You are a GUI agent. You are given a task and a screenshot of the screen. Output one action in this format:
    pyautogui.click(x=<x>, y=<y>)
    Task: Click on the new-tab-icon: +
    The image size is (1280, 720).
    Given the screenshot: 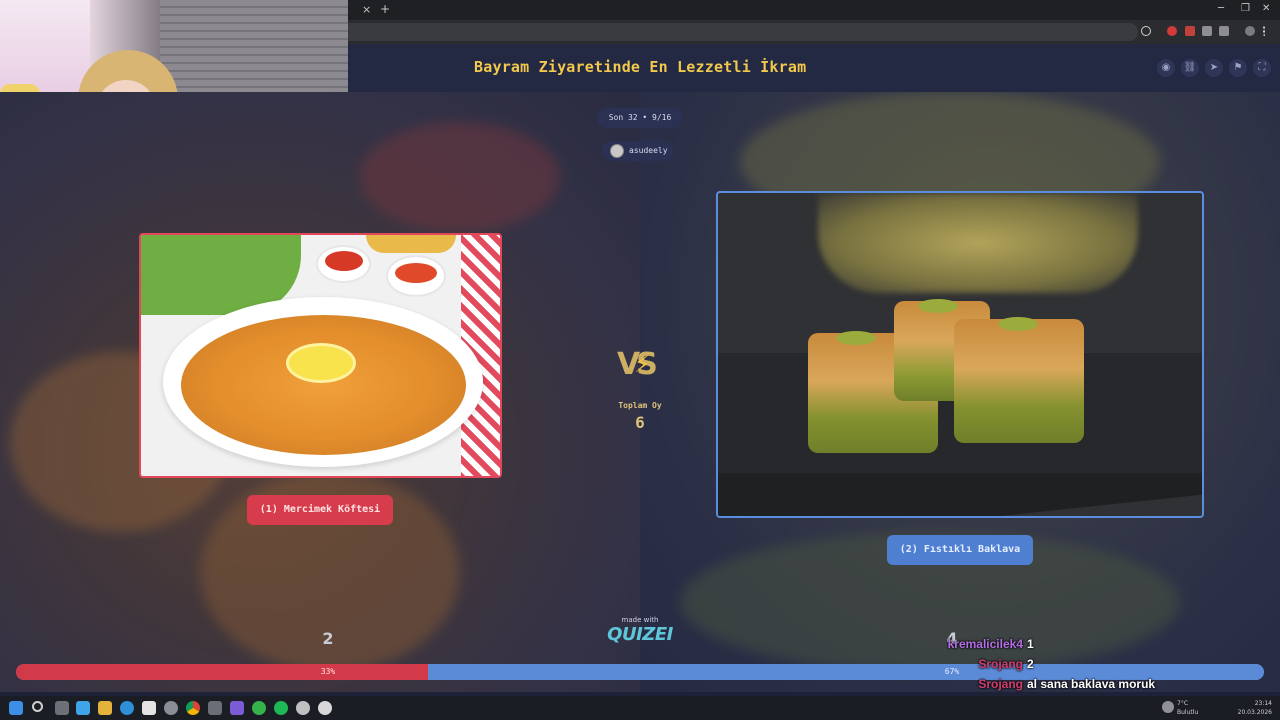 What is the action you would take?
    pyautogui.click(x=385, y=9)
    